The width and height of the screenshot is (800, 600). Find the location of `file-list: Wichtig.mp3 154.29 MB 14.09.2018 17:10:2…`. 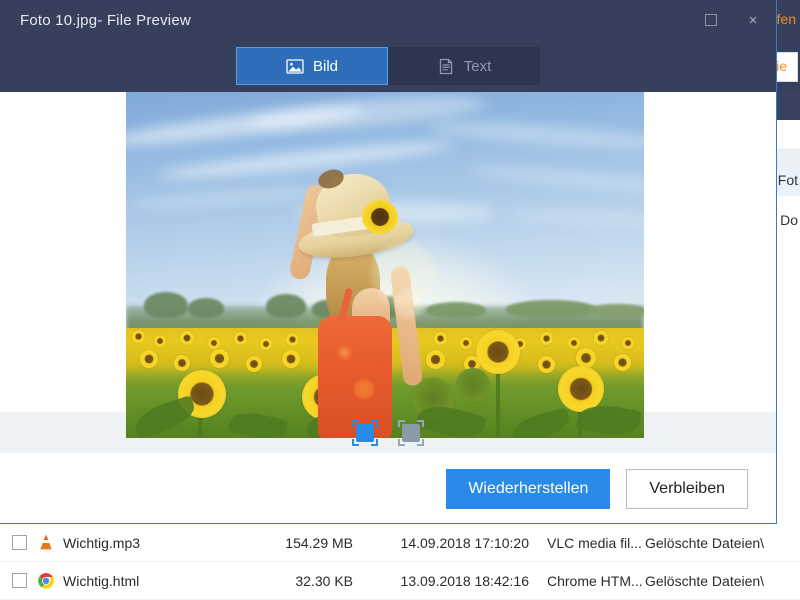

file-list: Wichtig.mp3 154.29 MB 14.09.2018 17:10:2… is located at coordinates (400, 562).